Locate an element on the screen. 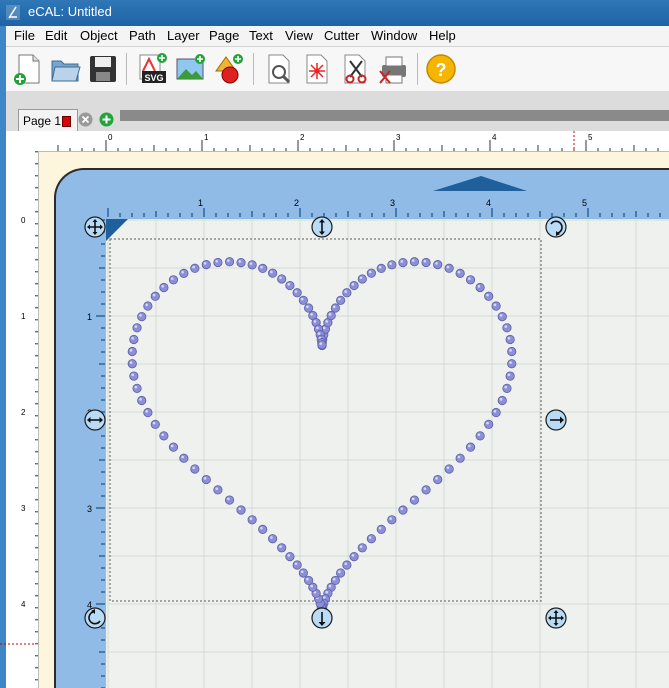 The height and width of the screenshot is (688, 669). mat-ruler-label: 3 is located at coordinates (392, 203).